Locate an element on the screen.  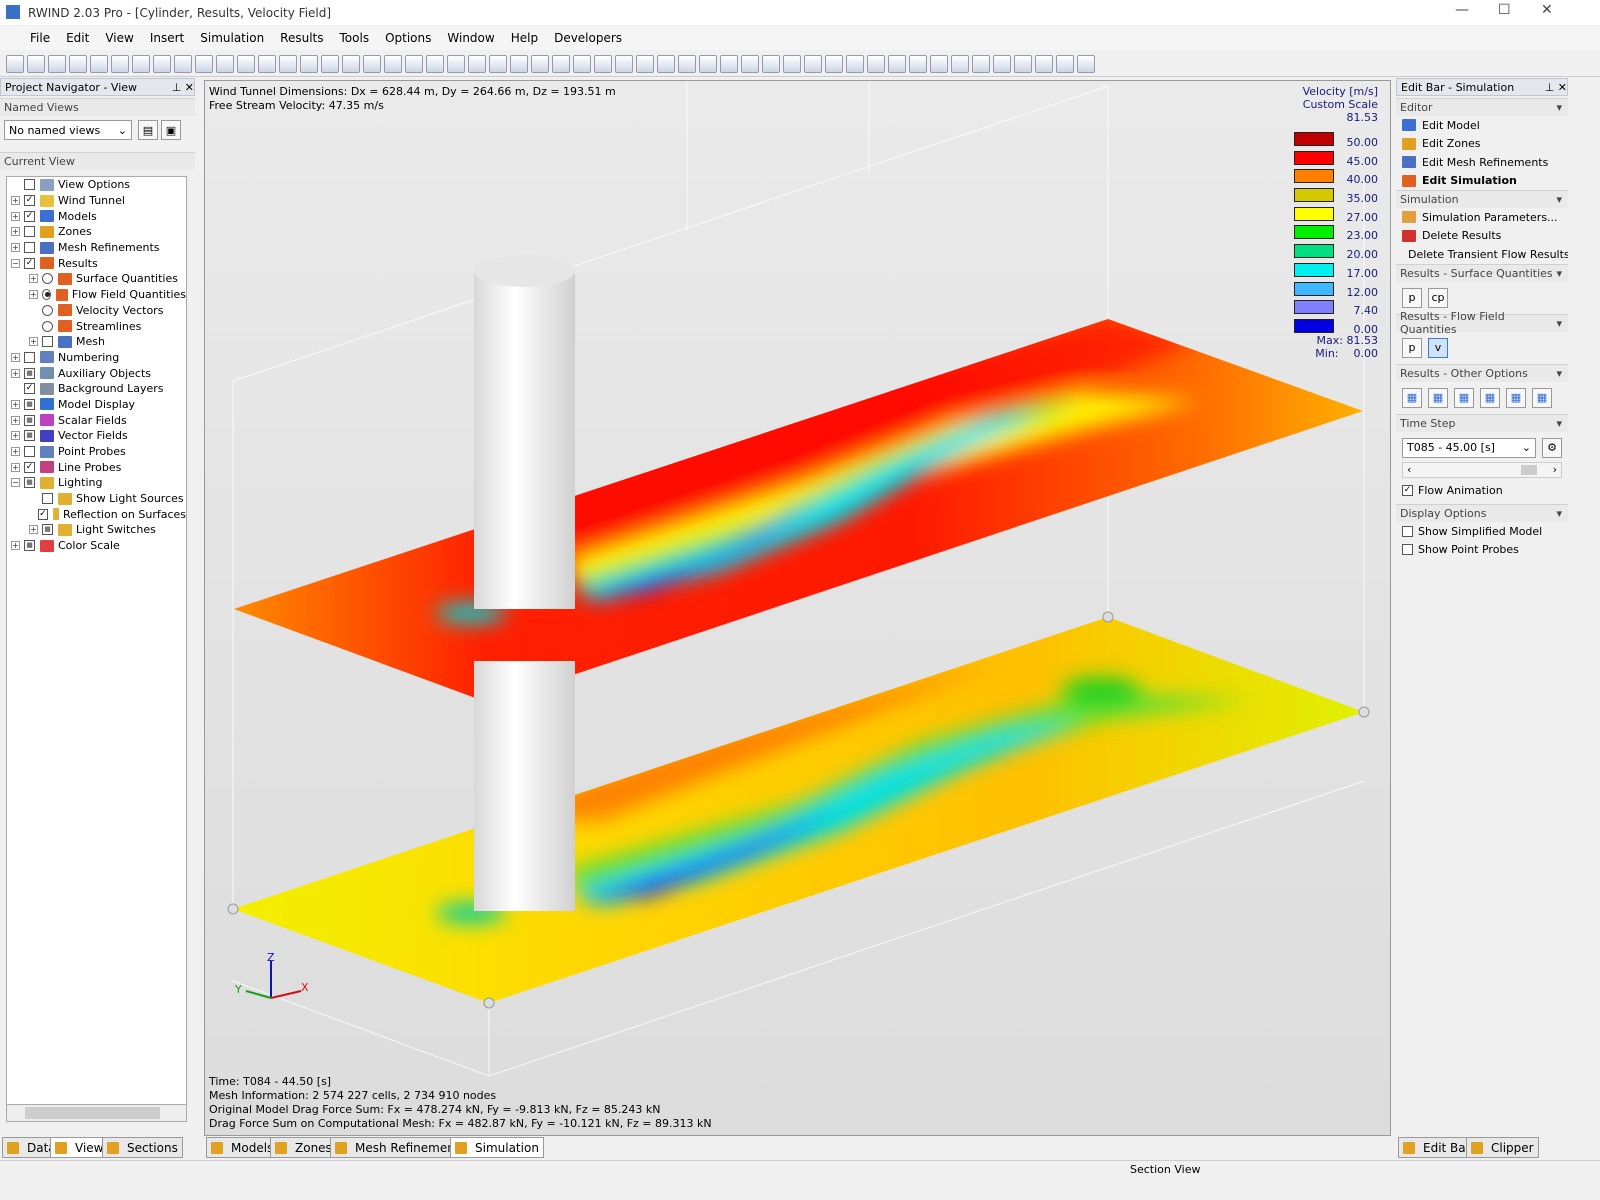
menu-view: View is located at coordinates (119, 38).